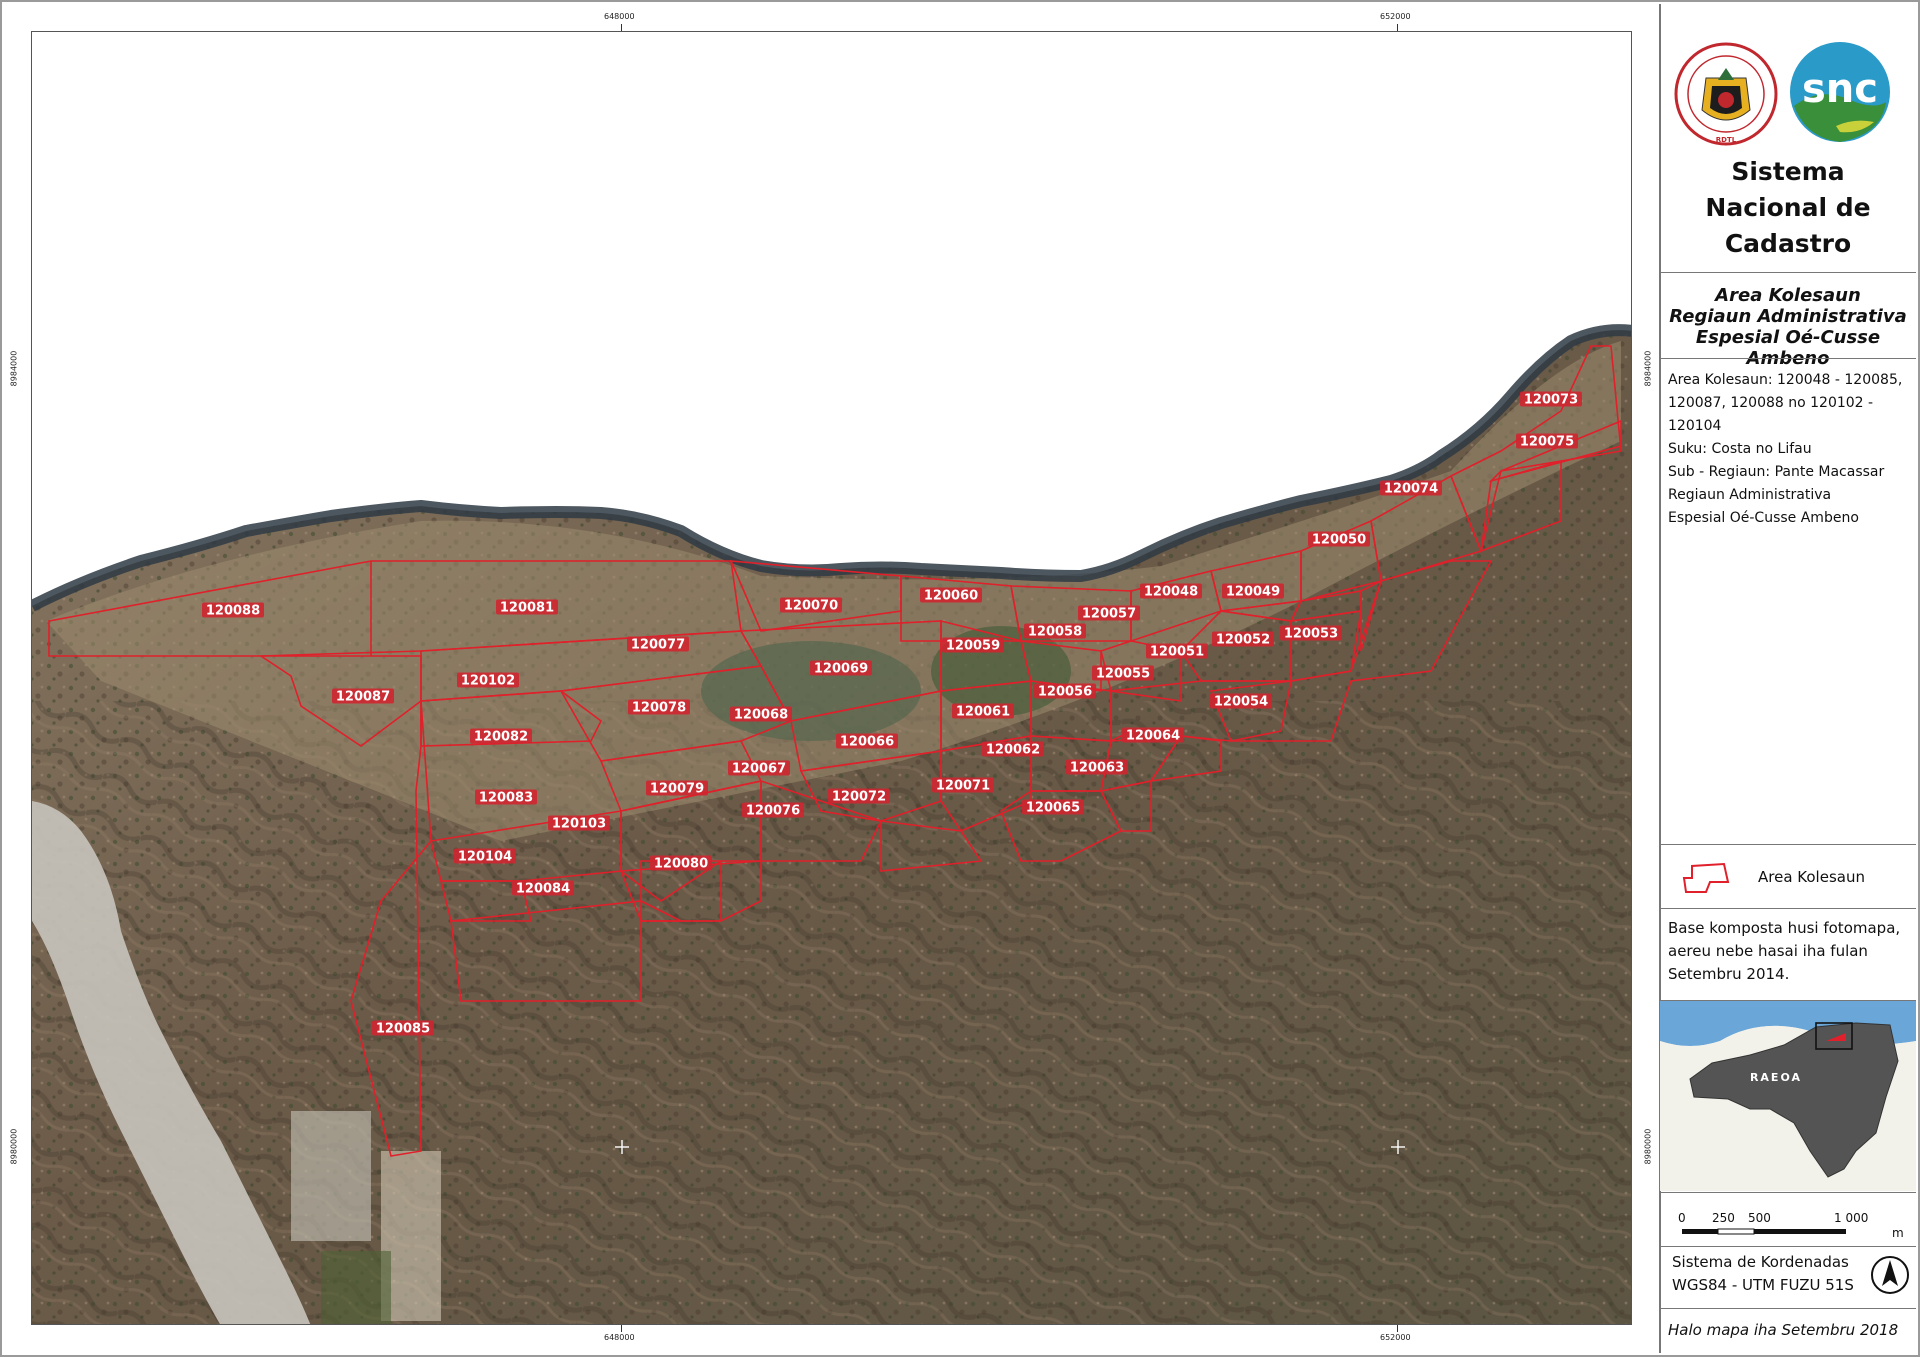 Image resolution: width=1920 pixels, height=1357 pixels. What do you see at coordinates (1788, 1096) in the screenshot?
I see `inset-map: RAEOA` at bounding box center [1788, 1096].